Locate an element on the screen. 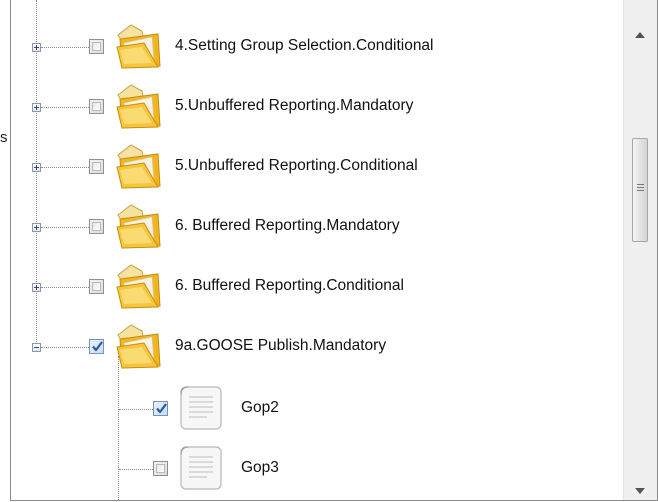  tree-node-document: Gop2 is located at coordinates (311, 409).